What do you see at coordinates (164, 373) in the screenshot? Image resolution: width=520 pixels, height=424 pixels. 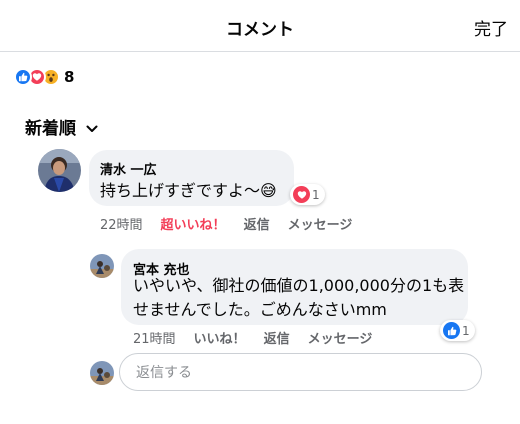 I see `reply-placeholder: 返信する` at bounding box center [164, 373].